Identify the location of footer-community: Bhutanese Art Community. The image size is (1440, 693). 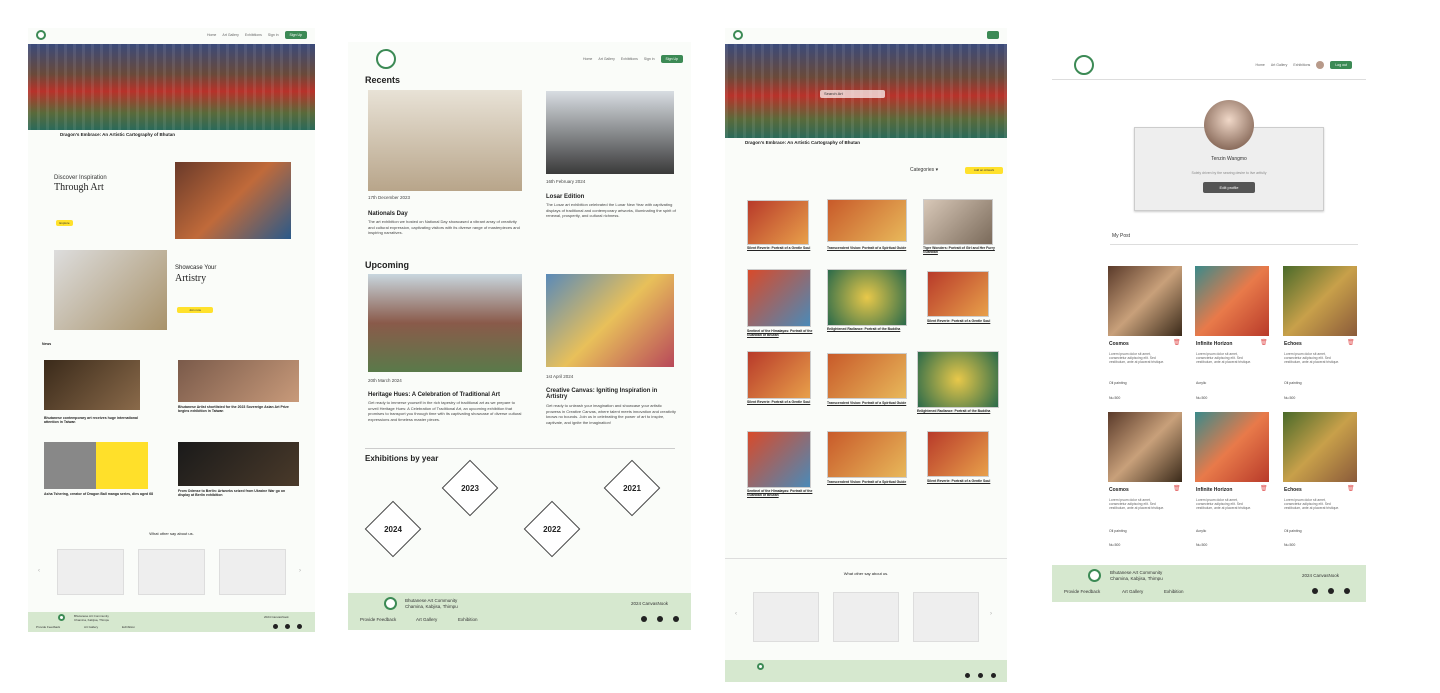
(431, 600).